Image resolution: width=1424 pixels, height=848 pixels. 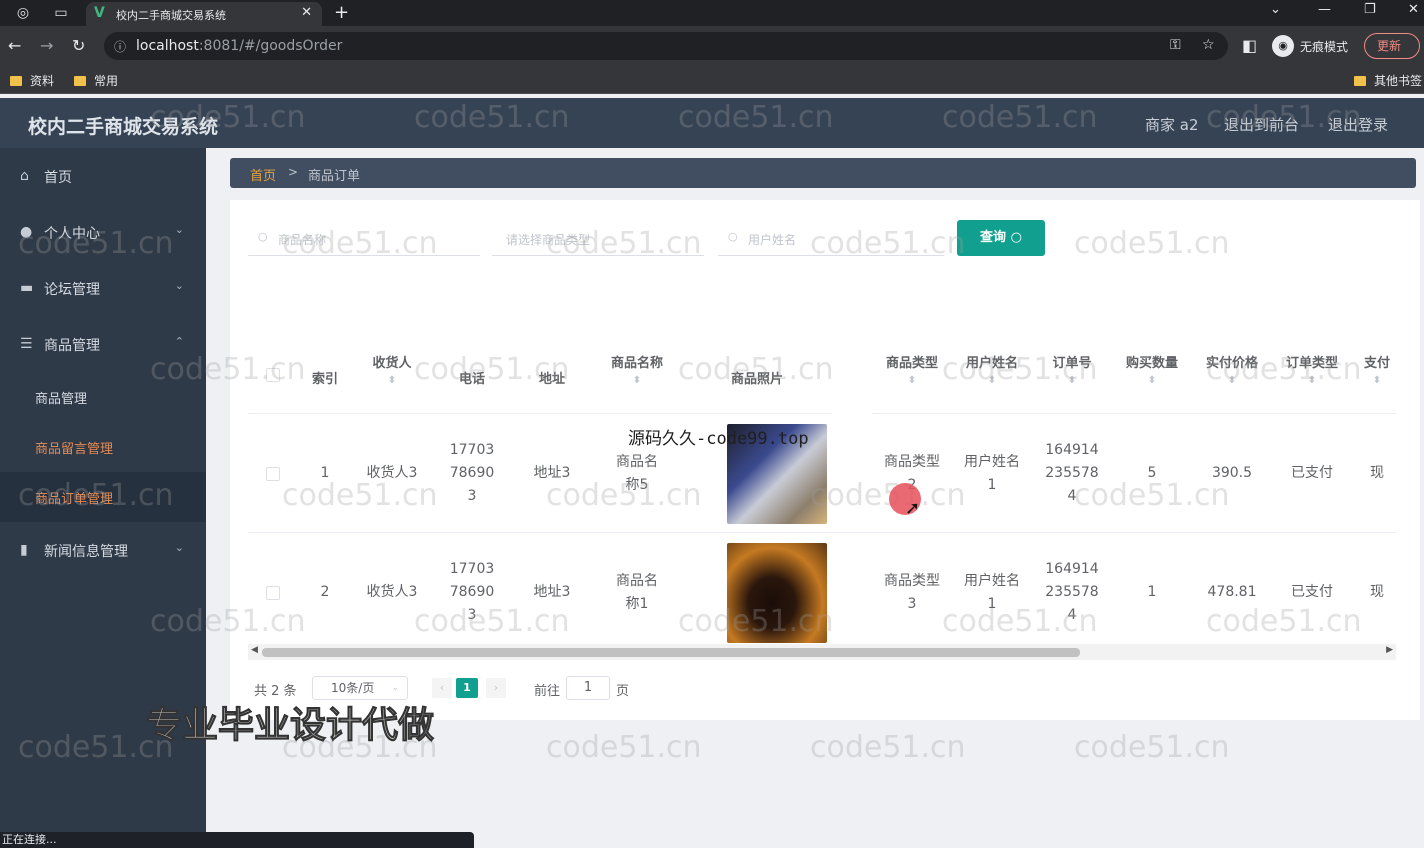 I want to click on col-goods-name: 商品名称 ⬍, so click(x=637, y=377).